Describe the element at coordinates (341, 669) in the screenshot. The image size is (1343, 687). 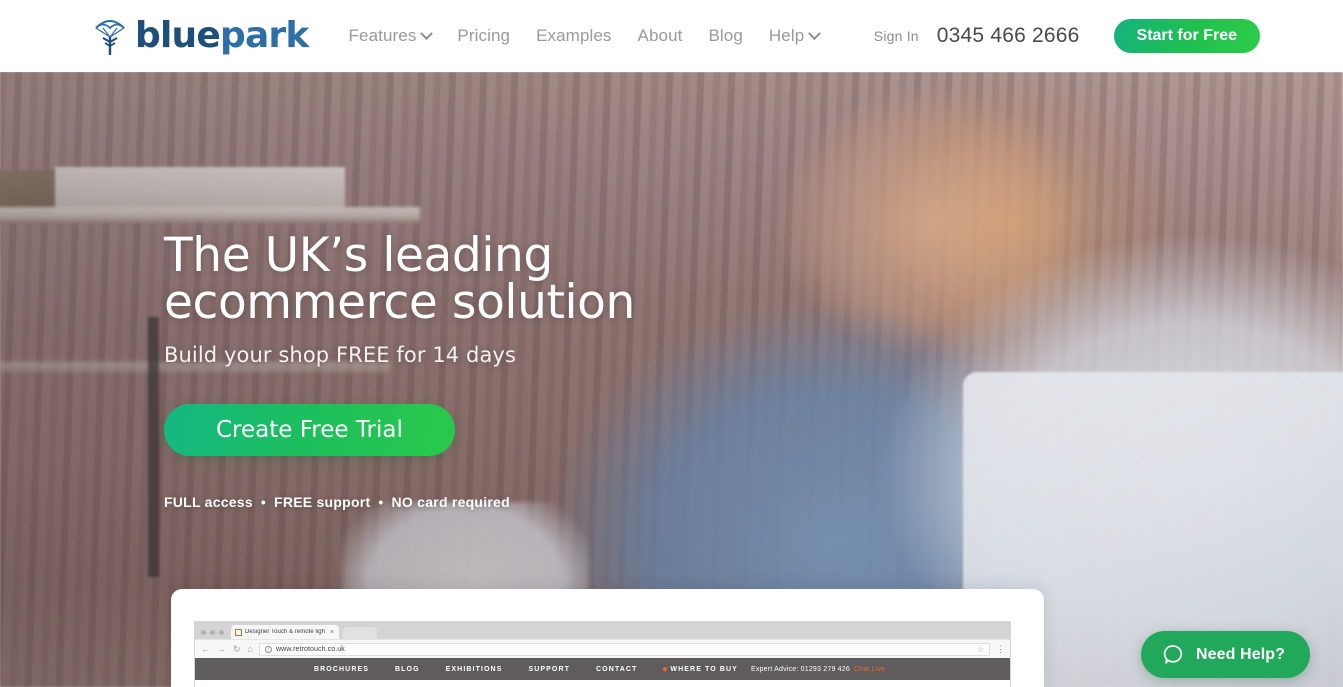
I see `mock-nav-brochures: BROCHURES` at that location.